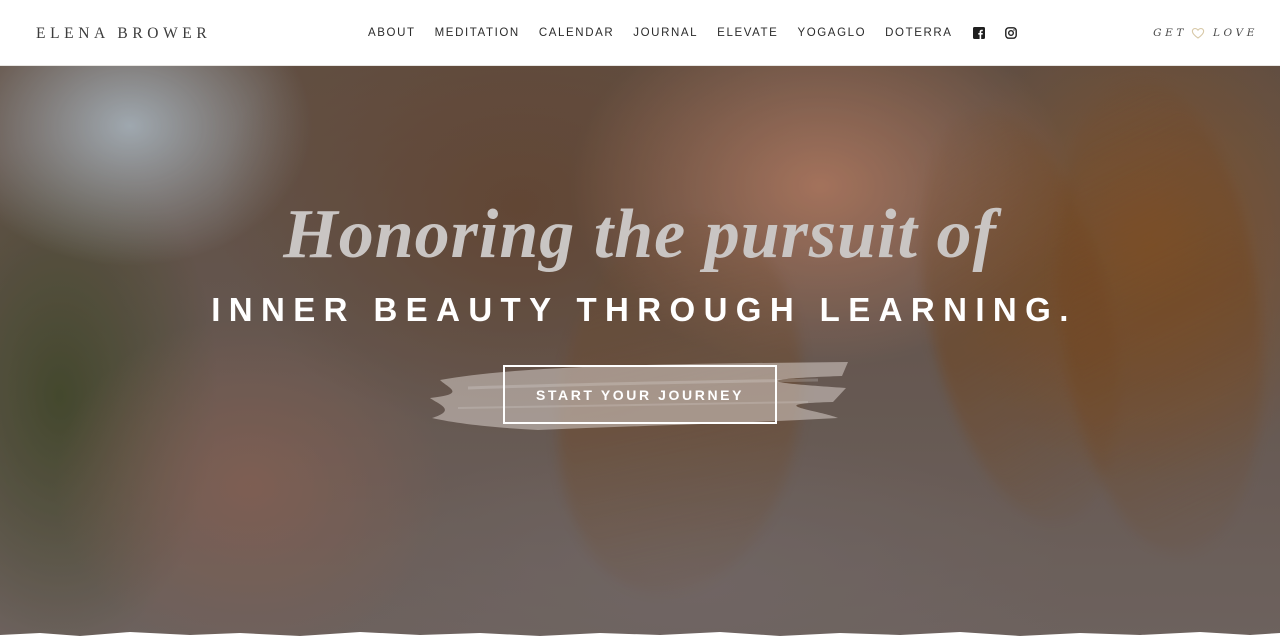 The height and width of the screenshot is (641, 1280). What do you see at coordinates (918, 33) in the screenshot?
I see `nav-link-doterra: DOTERRA` at bounding box center [918, 33].